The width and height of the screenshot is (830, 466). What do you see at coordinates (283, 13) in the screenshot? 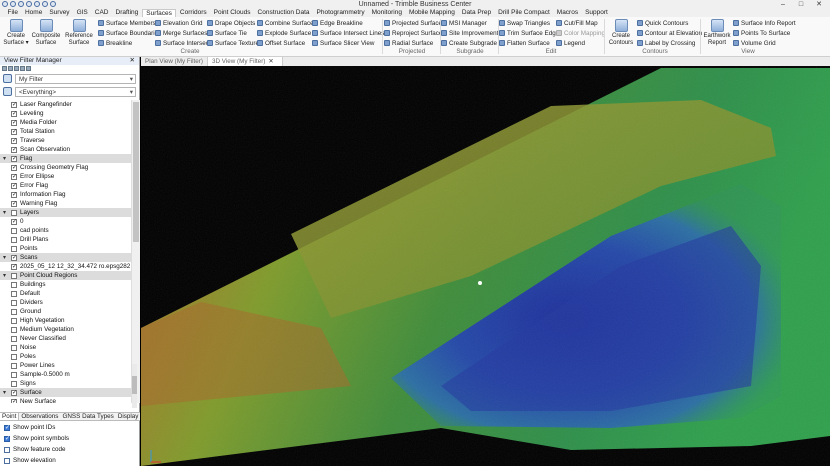
I see `menu-construction-data: Construction Data` at bounding box center [283, 13].